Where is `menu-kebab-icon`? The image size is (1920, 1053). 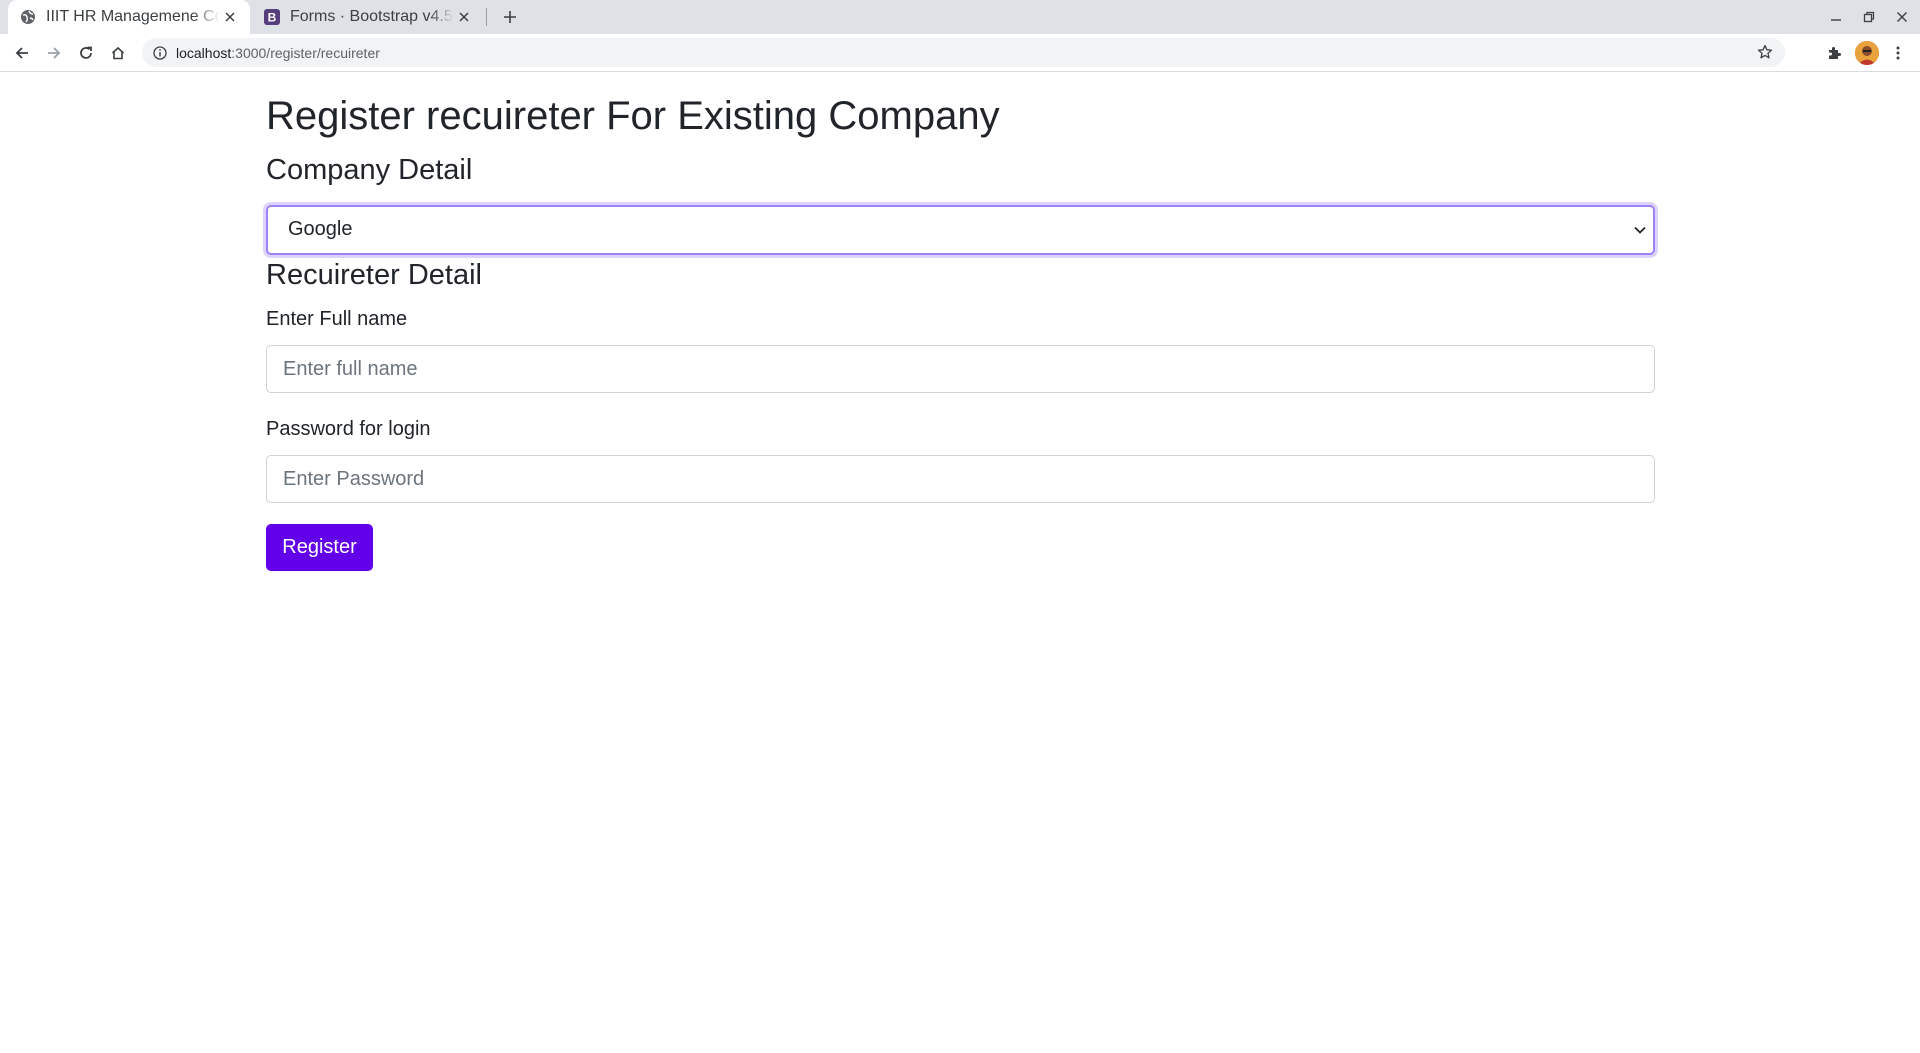
menu-kebab-icon is located at coordinates (1898, 53).